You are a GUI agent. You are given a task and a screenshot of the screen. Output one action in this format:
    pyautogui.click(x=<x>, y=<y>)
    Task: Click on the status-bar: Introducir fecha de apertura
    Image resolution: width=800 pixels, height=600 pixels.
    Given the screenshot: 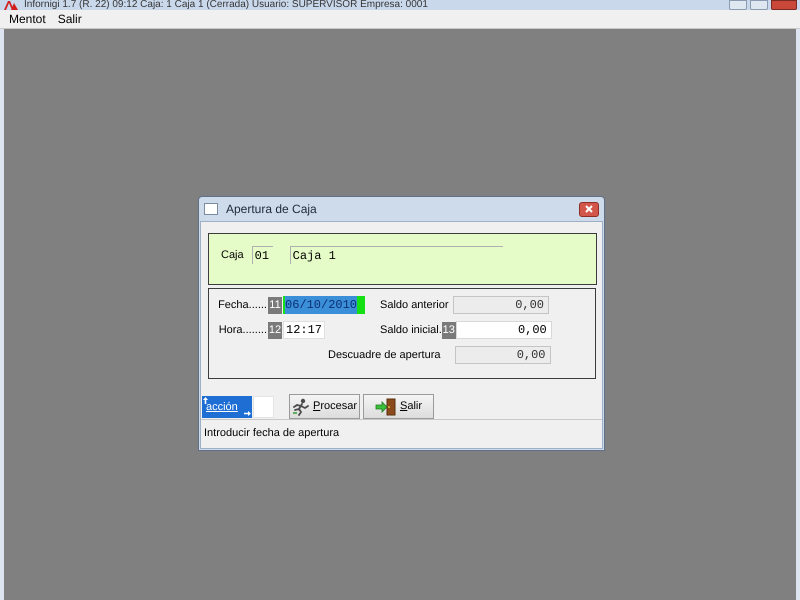 What is the action you would take?
    pyautogui.click(x=401, y=433)
    